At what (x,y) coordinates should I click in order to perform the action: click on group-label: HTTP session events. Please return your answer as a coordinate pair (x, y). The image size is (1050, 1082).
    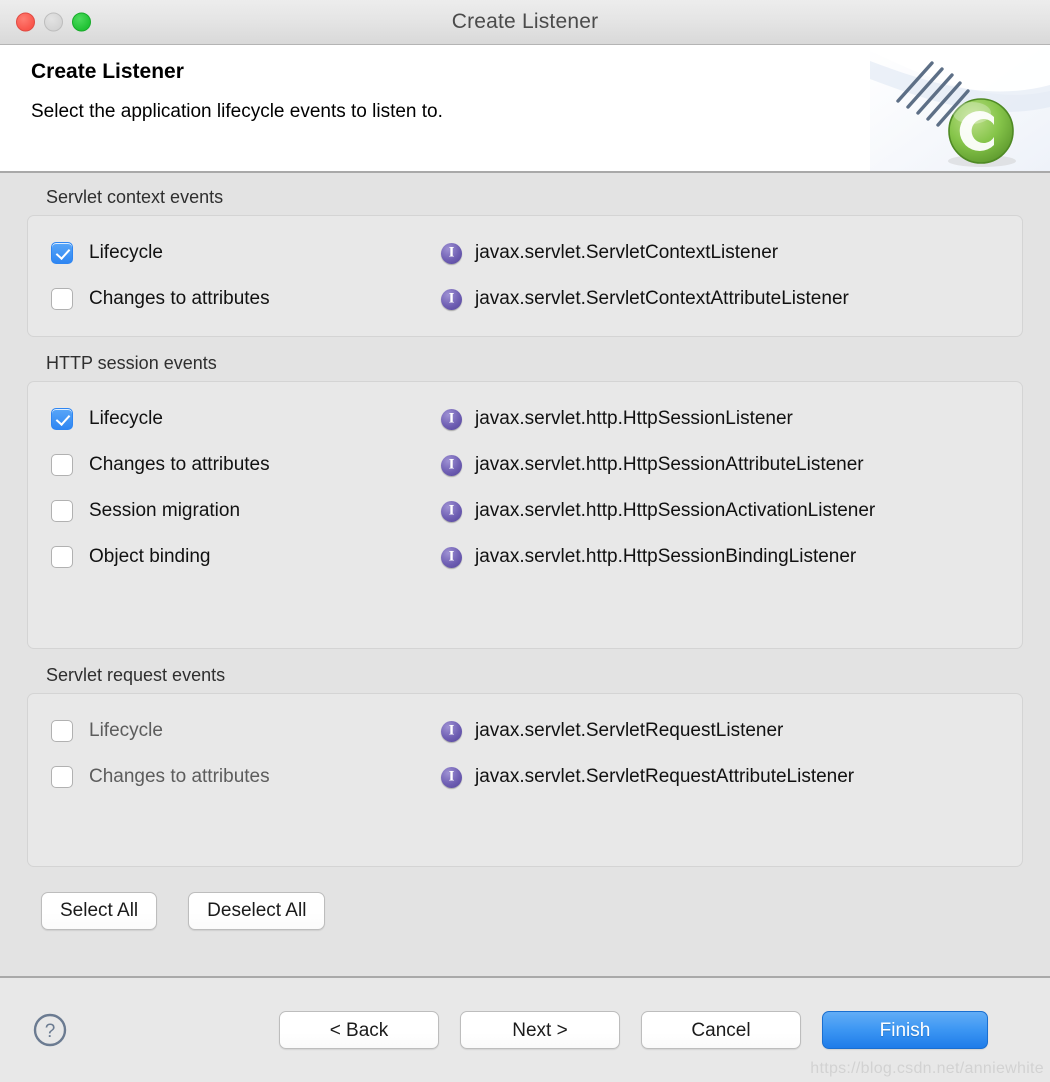
    Looking at the image, I should click on (131, 363).